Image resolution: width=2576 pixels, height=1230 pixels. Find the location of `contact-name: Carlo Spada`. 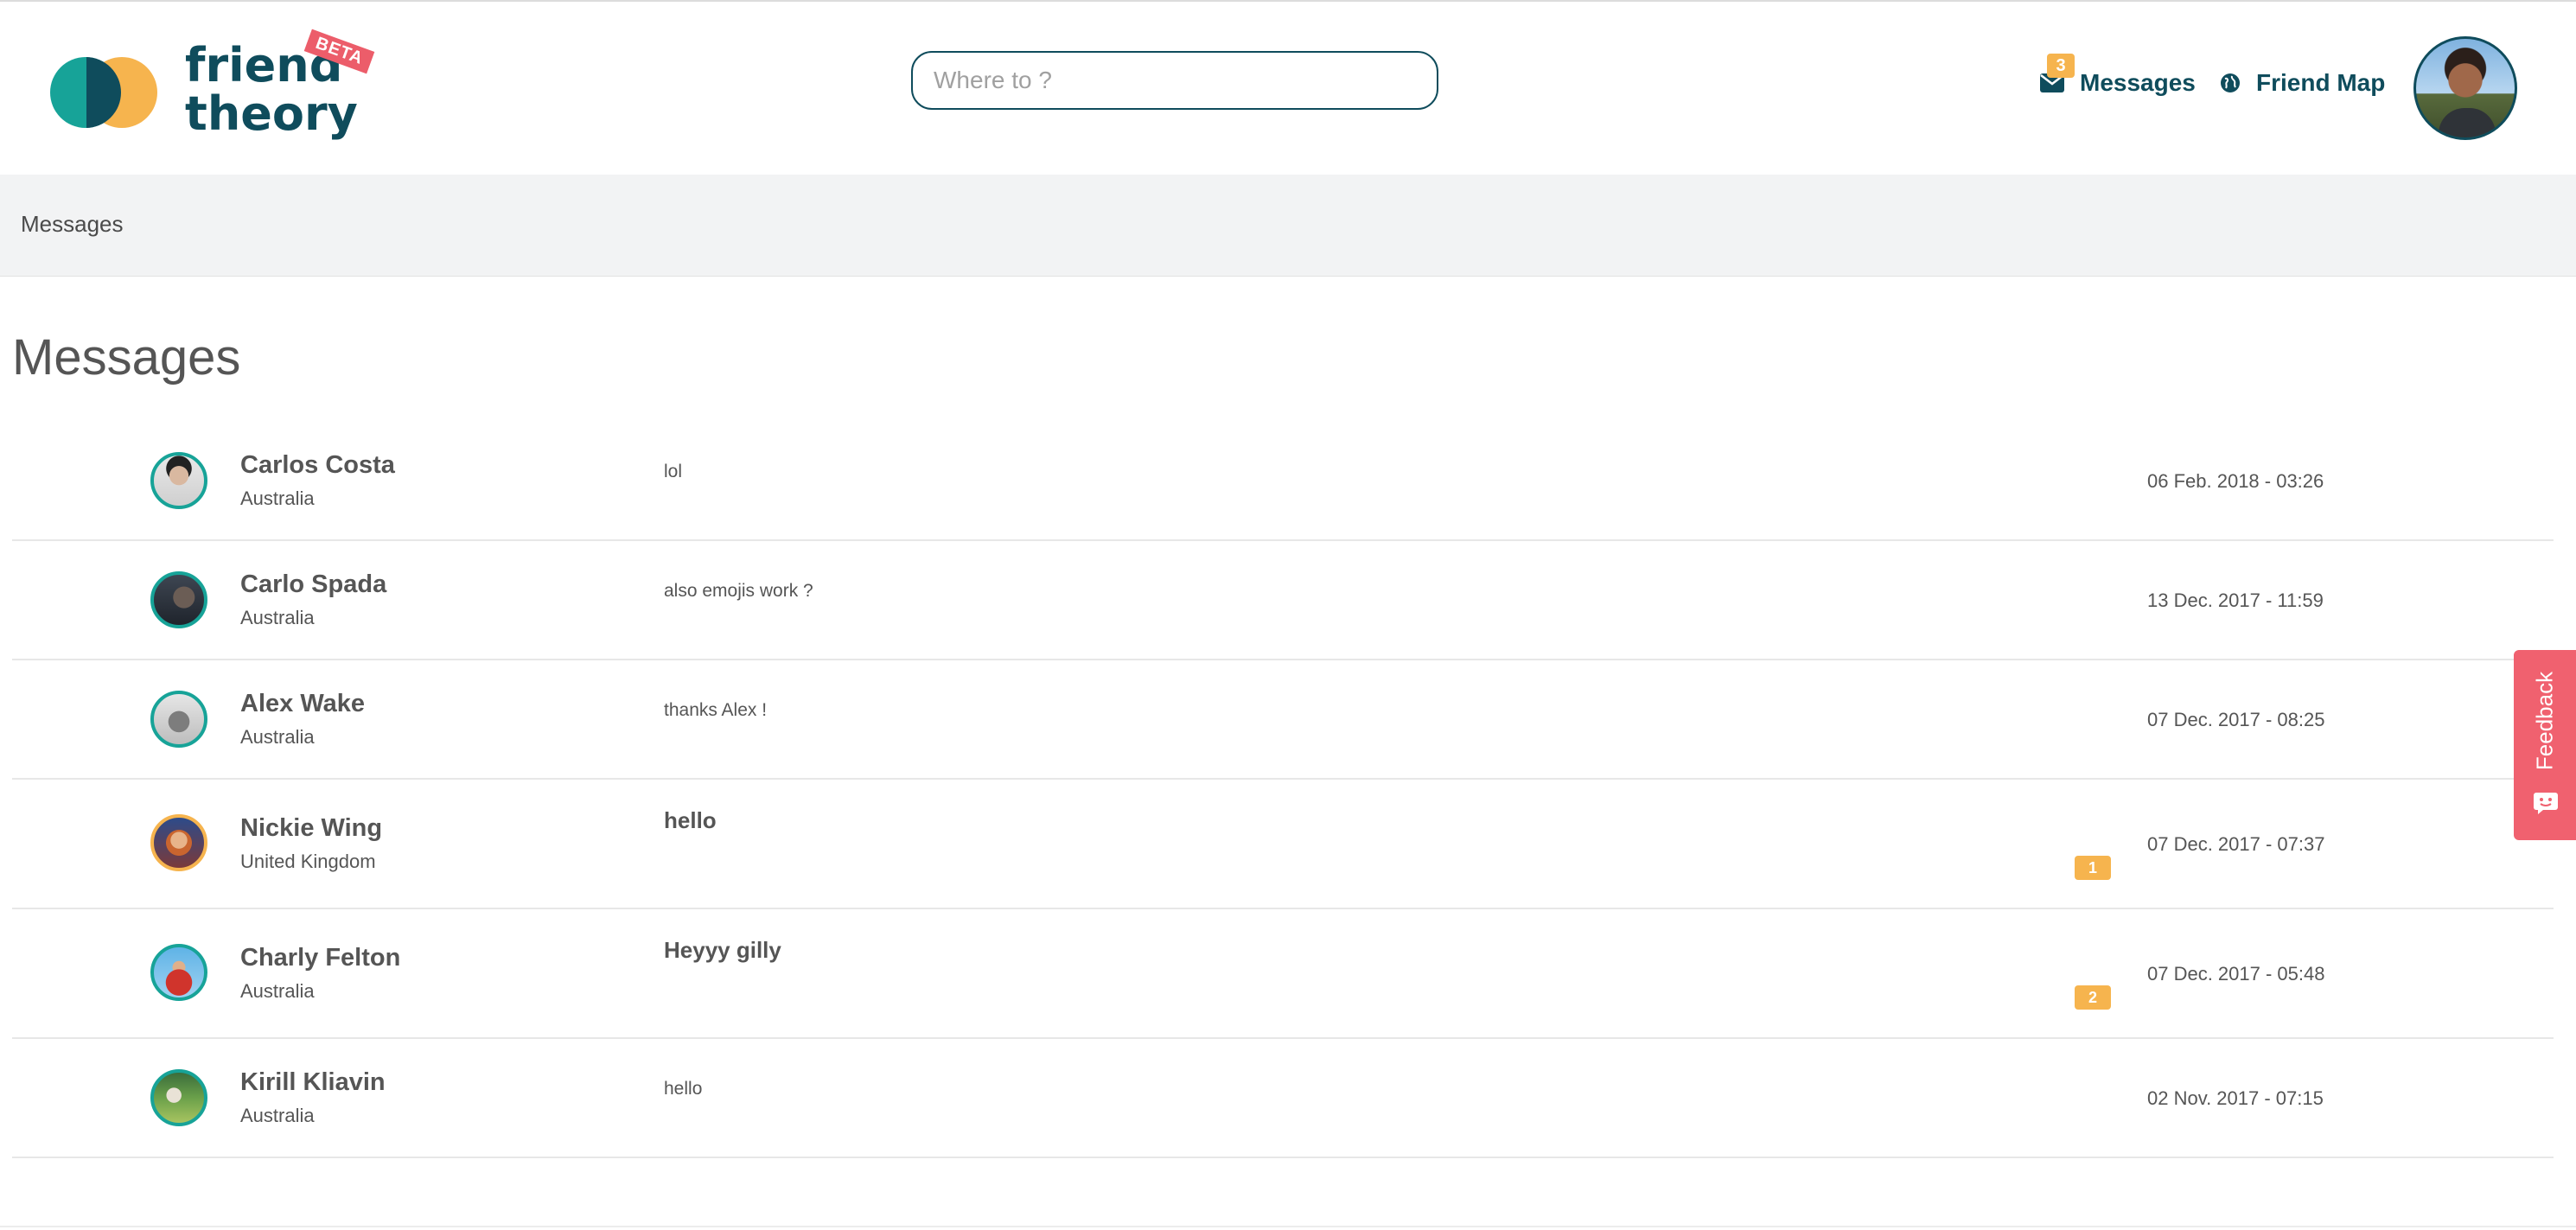

contact-name: Carlo Spada is located at coordinates (313, 584).